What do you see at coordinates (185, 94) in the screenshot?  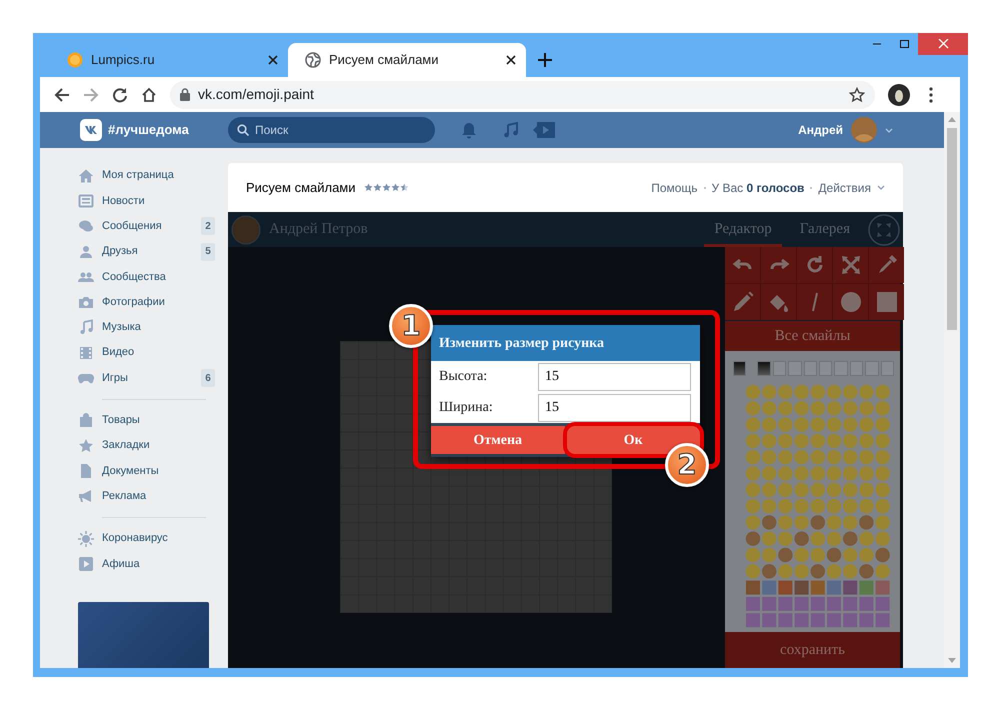 I see `lock-icon` at bounding box center [185, 94].